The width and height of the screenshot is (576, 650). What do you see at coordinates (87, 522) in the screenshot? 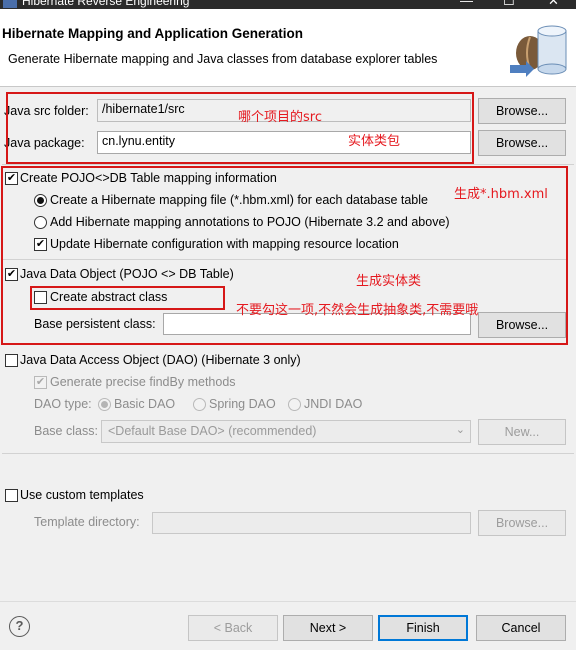
I see `template-directory-label: Template directory:` at bounding box center [87, 522].